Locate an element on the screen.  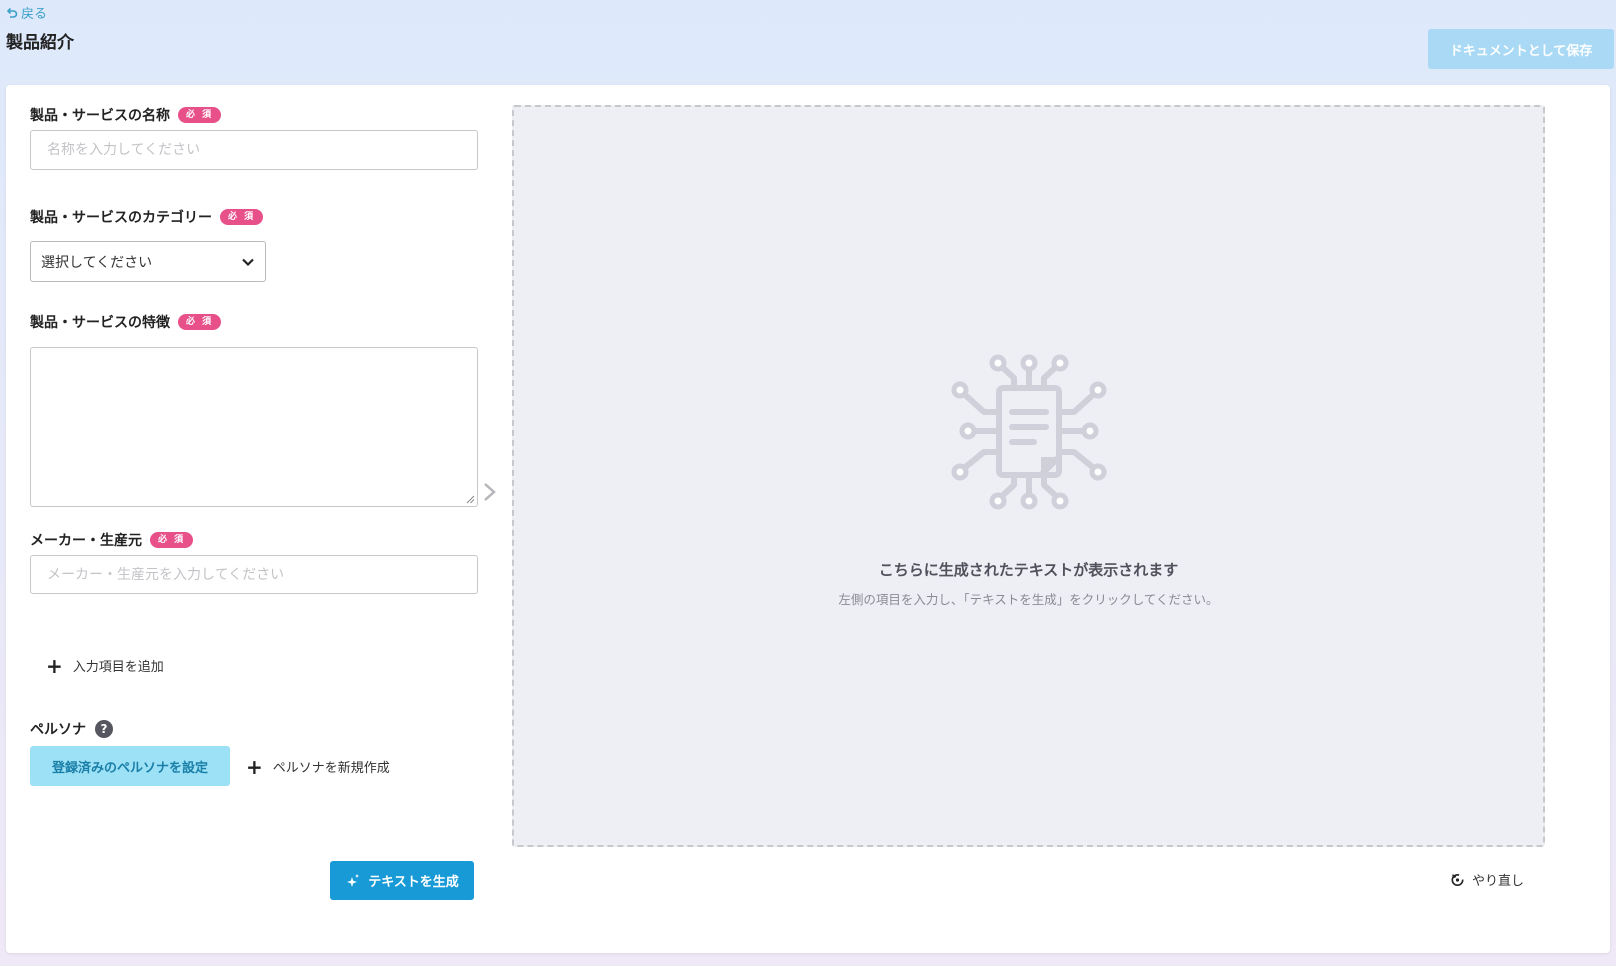
maker-label: メーカー・生産元 必 須 is located at coordinates (112, 540).